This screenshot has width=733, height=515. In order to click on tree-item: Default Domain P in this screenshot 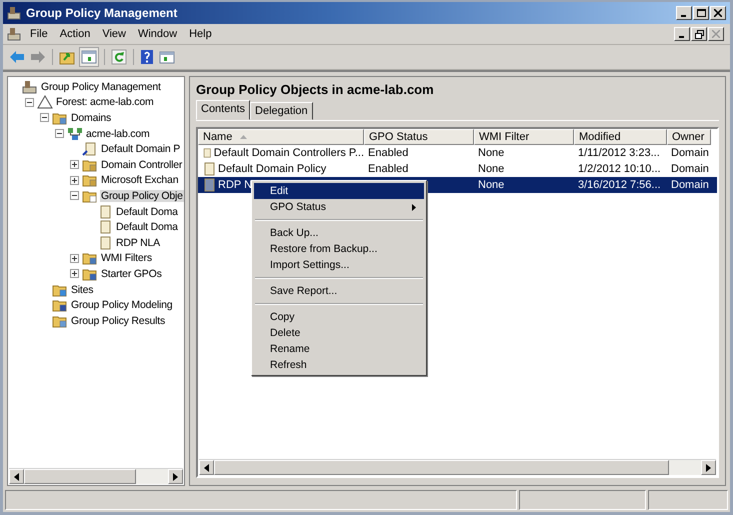, I will do `click(141, 149)`.